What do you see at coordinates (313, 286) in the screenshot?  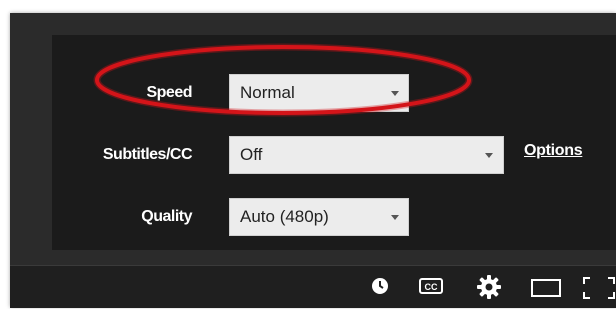 I see `player-control-bar: CC` at bounding box center [313, 286].